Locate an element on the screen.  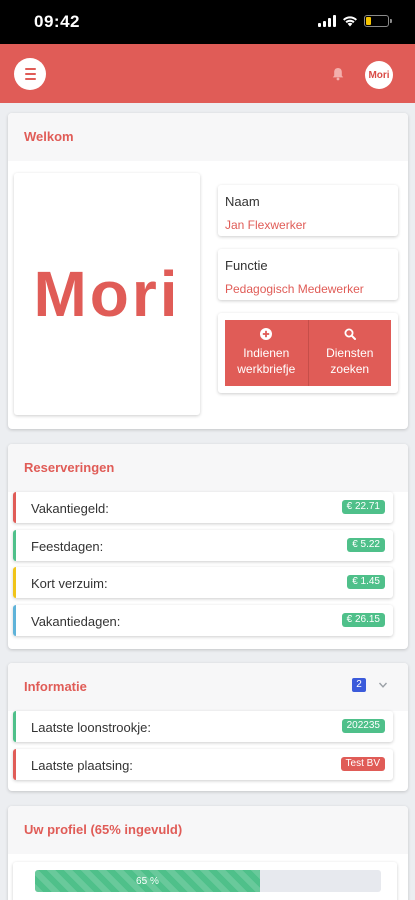
information-row: Laatste loonstrookje: 202235 is located at coordinates (203, 726).